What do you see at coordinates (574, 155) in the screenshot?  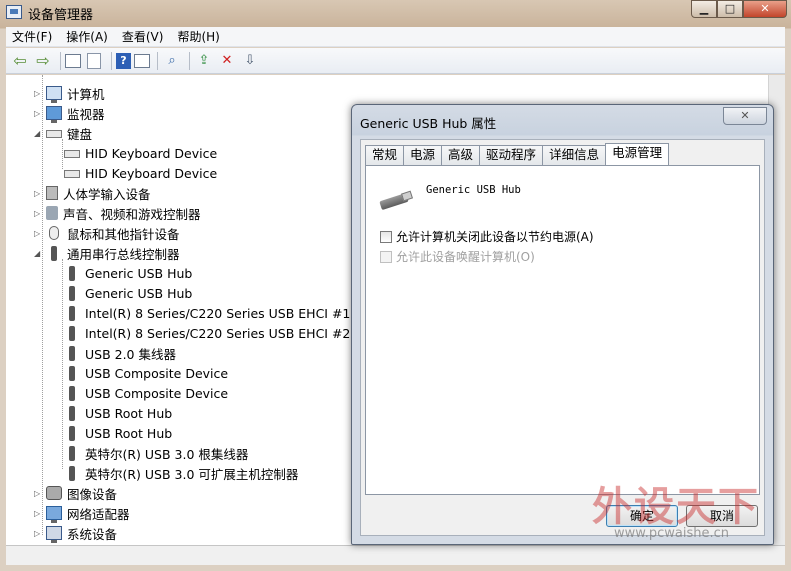 I see `tab-details: 详细信息` at bounding box center [574, 155].